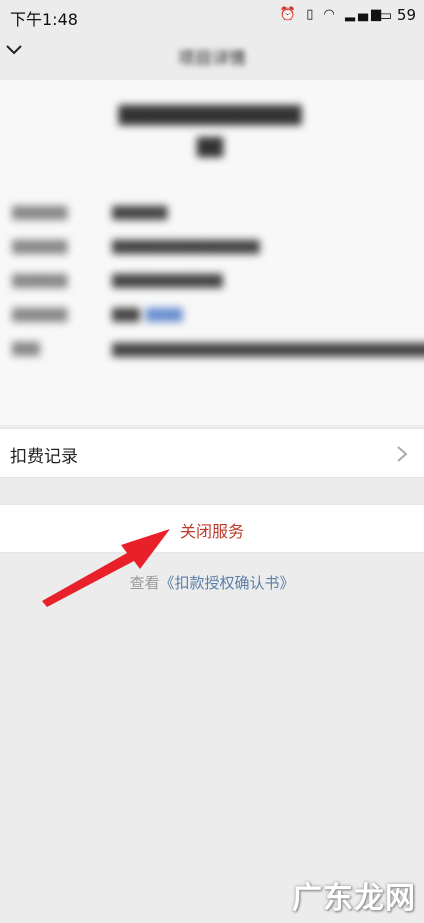  Describe the element at coordinates (126, 315) in the screenshot. I see `detail-row-value-text: ███` at that location.